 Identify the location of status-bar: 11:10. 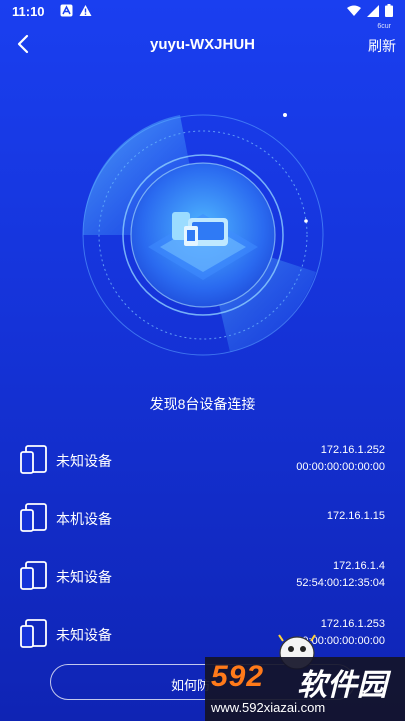
(202, 12).